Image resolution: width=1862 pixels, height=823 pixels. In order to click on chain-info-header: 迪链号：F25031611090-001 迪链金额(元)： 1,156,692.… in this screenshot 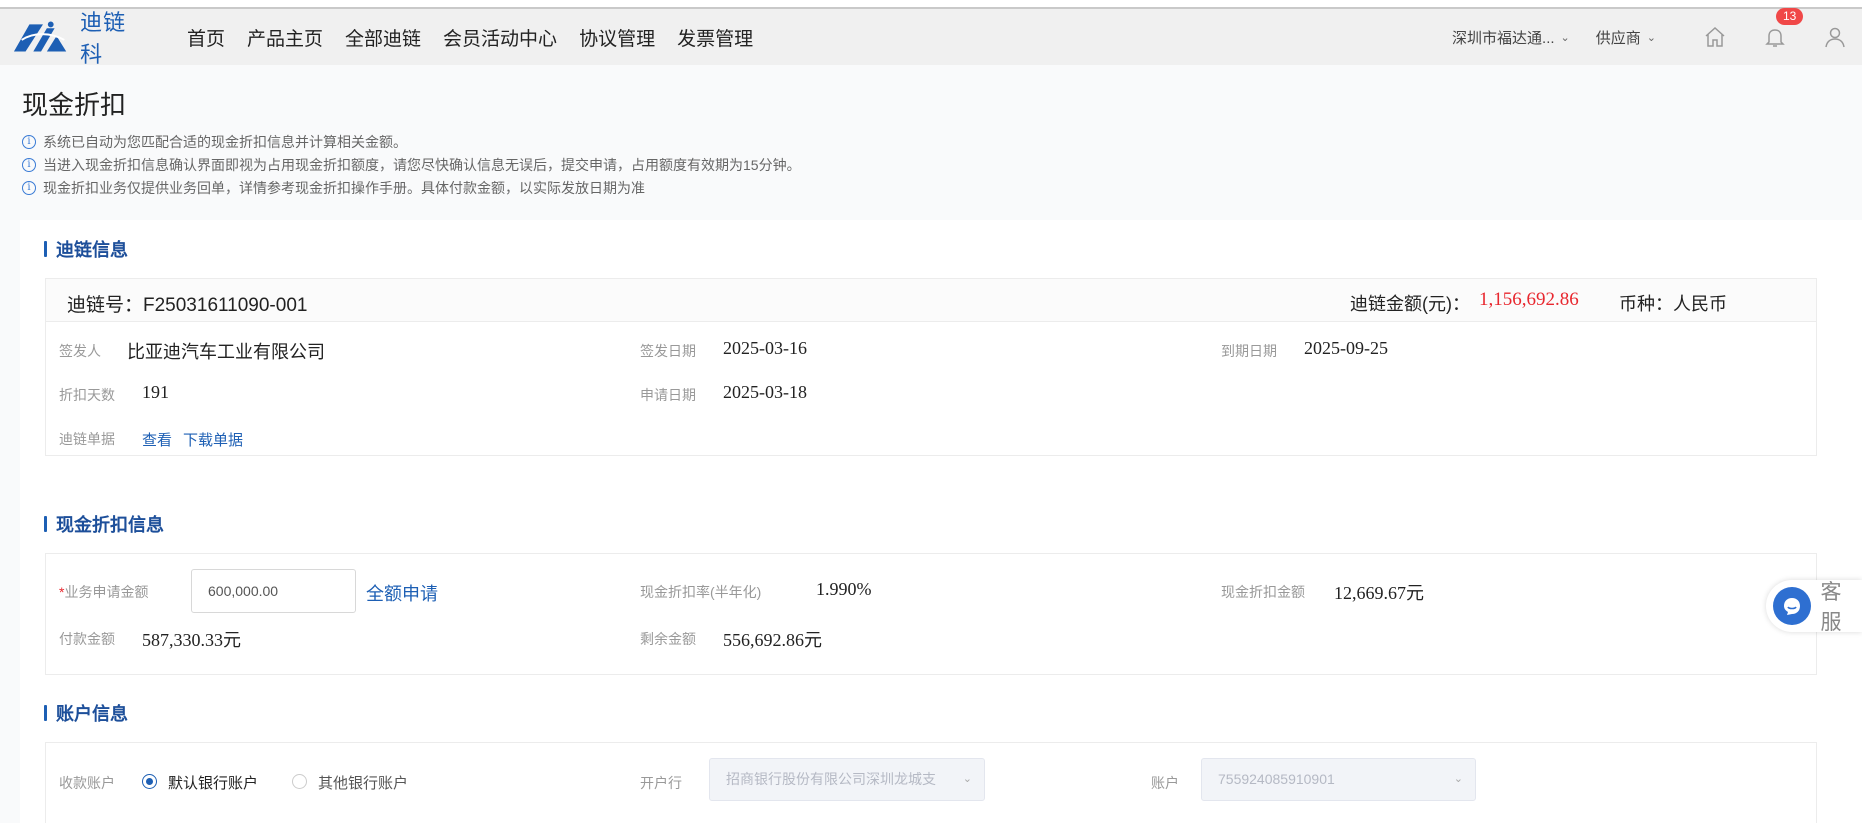, I will do `click(931, 300)`.